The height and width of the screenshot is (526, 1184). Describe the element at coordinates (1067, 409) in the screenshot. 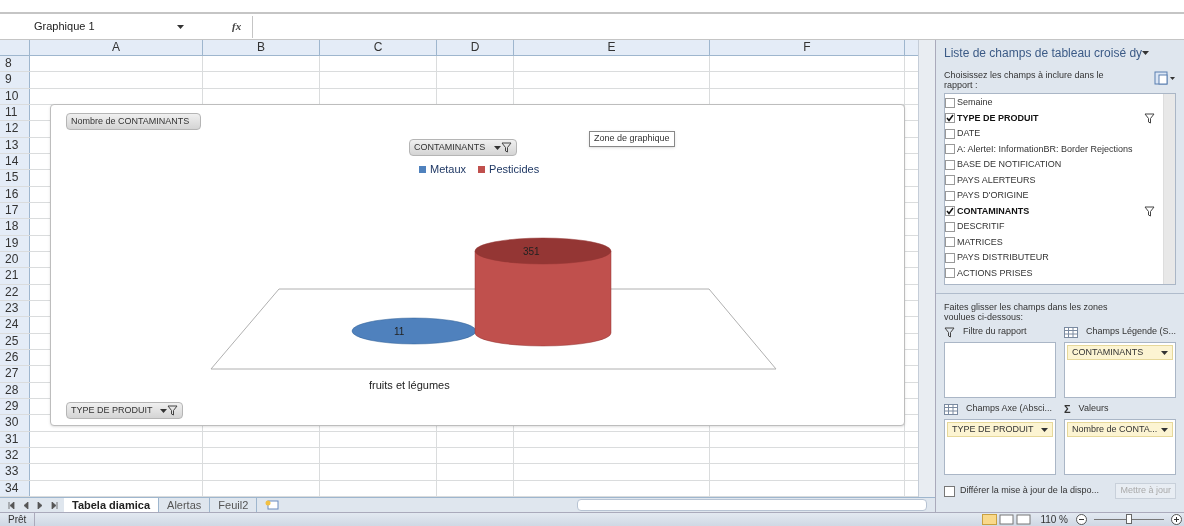

I see `sigma-icon: Σ` at that location.